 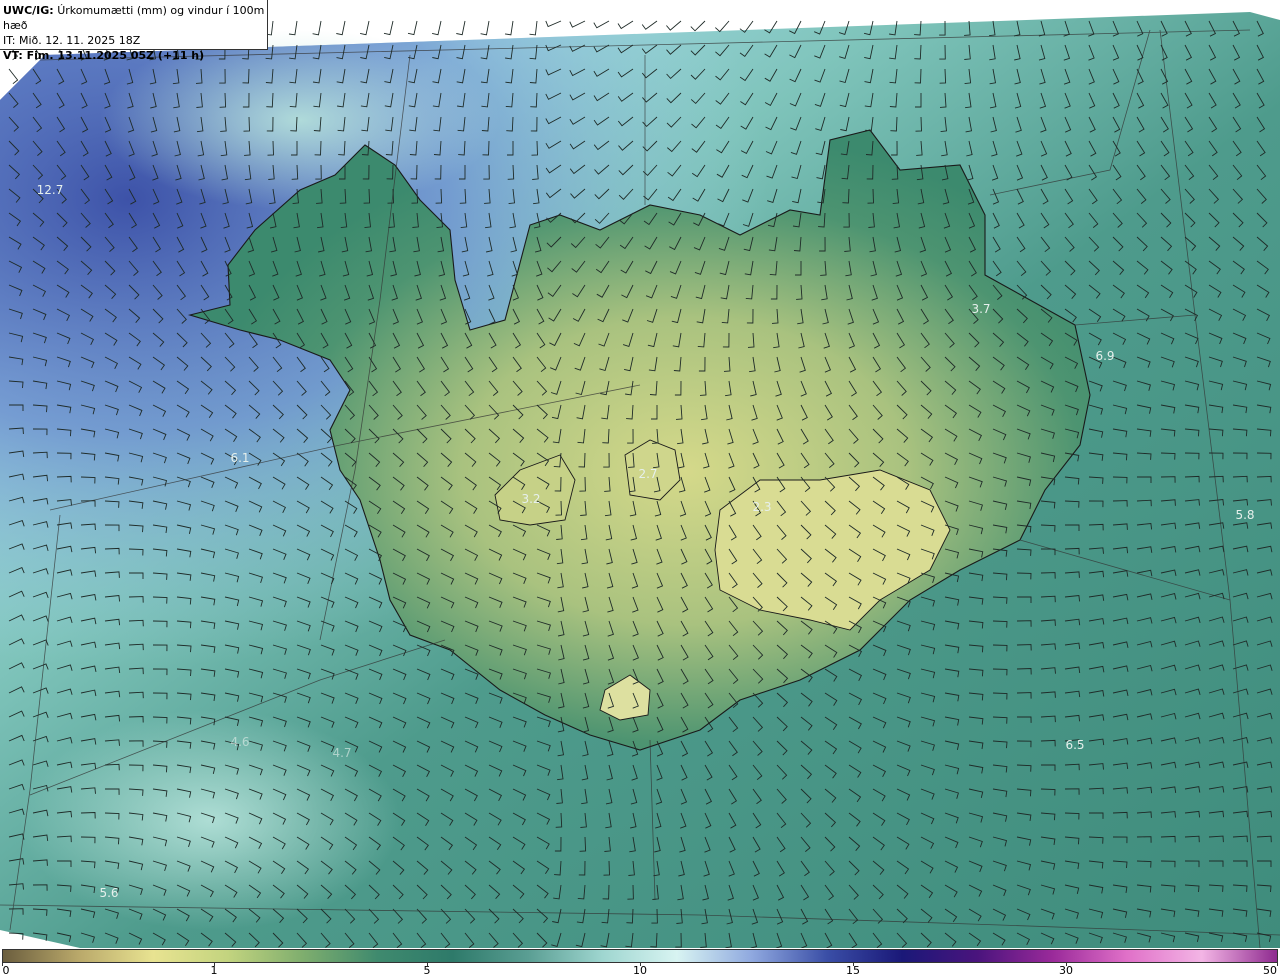 What do you see at coordinates (640, 956) in the screenshot?
I see `colorbar-strip` at bounding box center [640, 956].